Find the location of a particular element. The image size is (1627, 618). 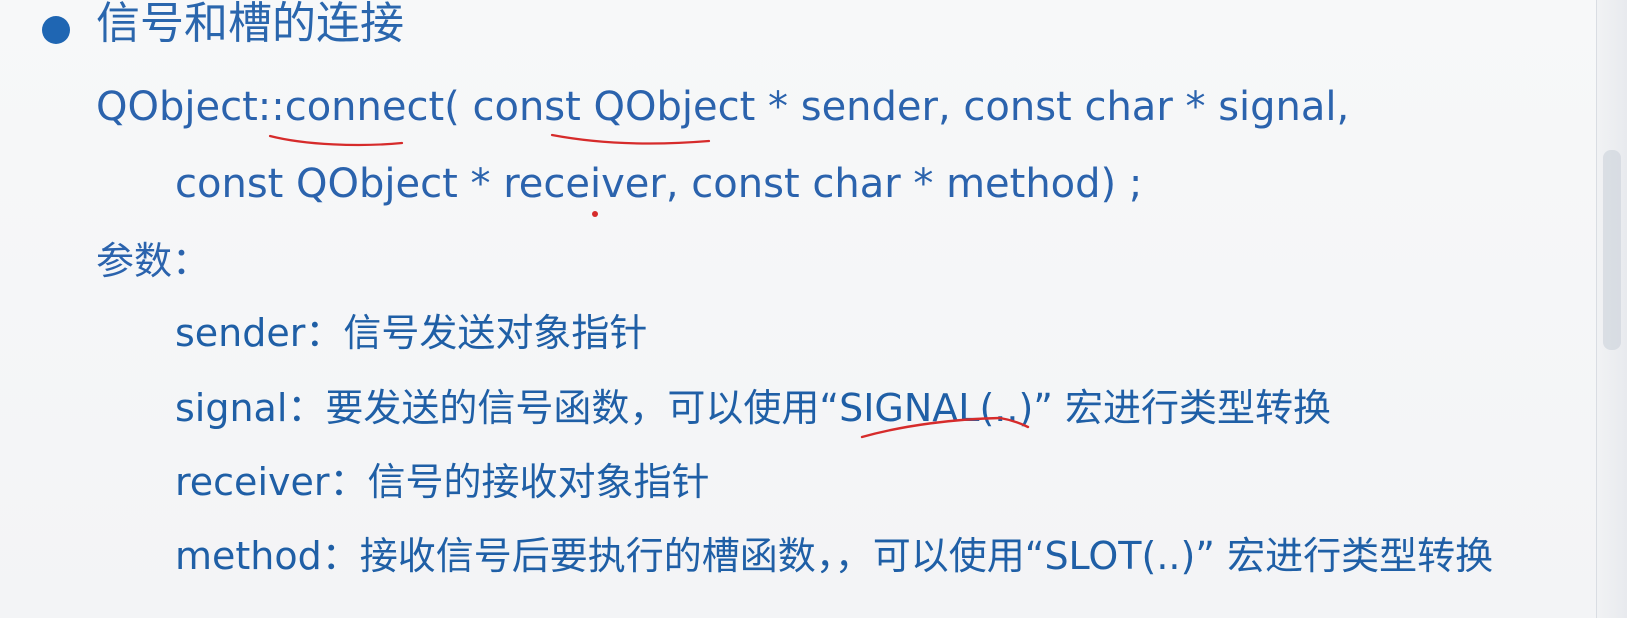

parameter-item-signal: signal：要发送的信号函数，可以使用“SIGNAL(..)” 宏进行类型转换 is located at coordinates (753, 408).